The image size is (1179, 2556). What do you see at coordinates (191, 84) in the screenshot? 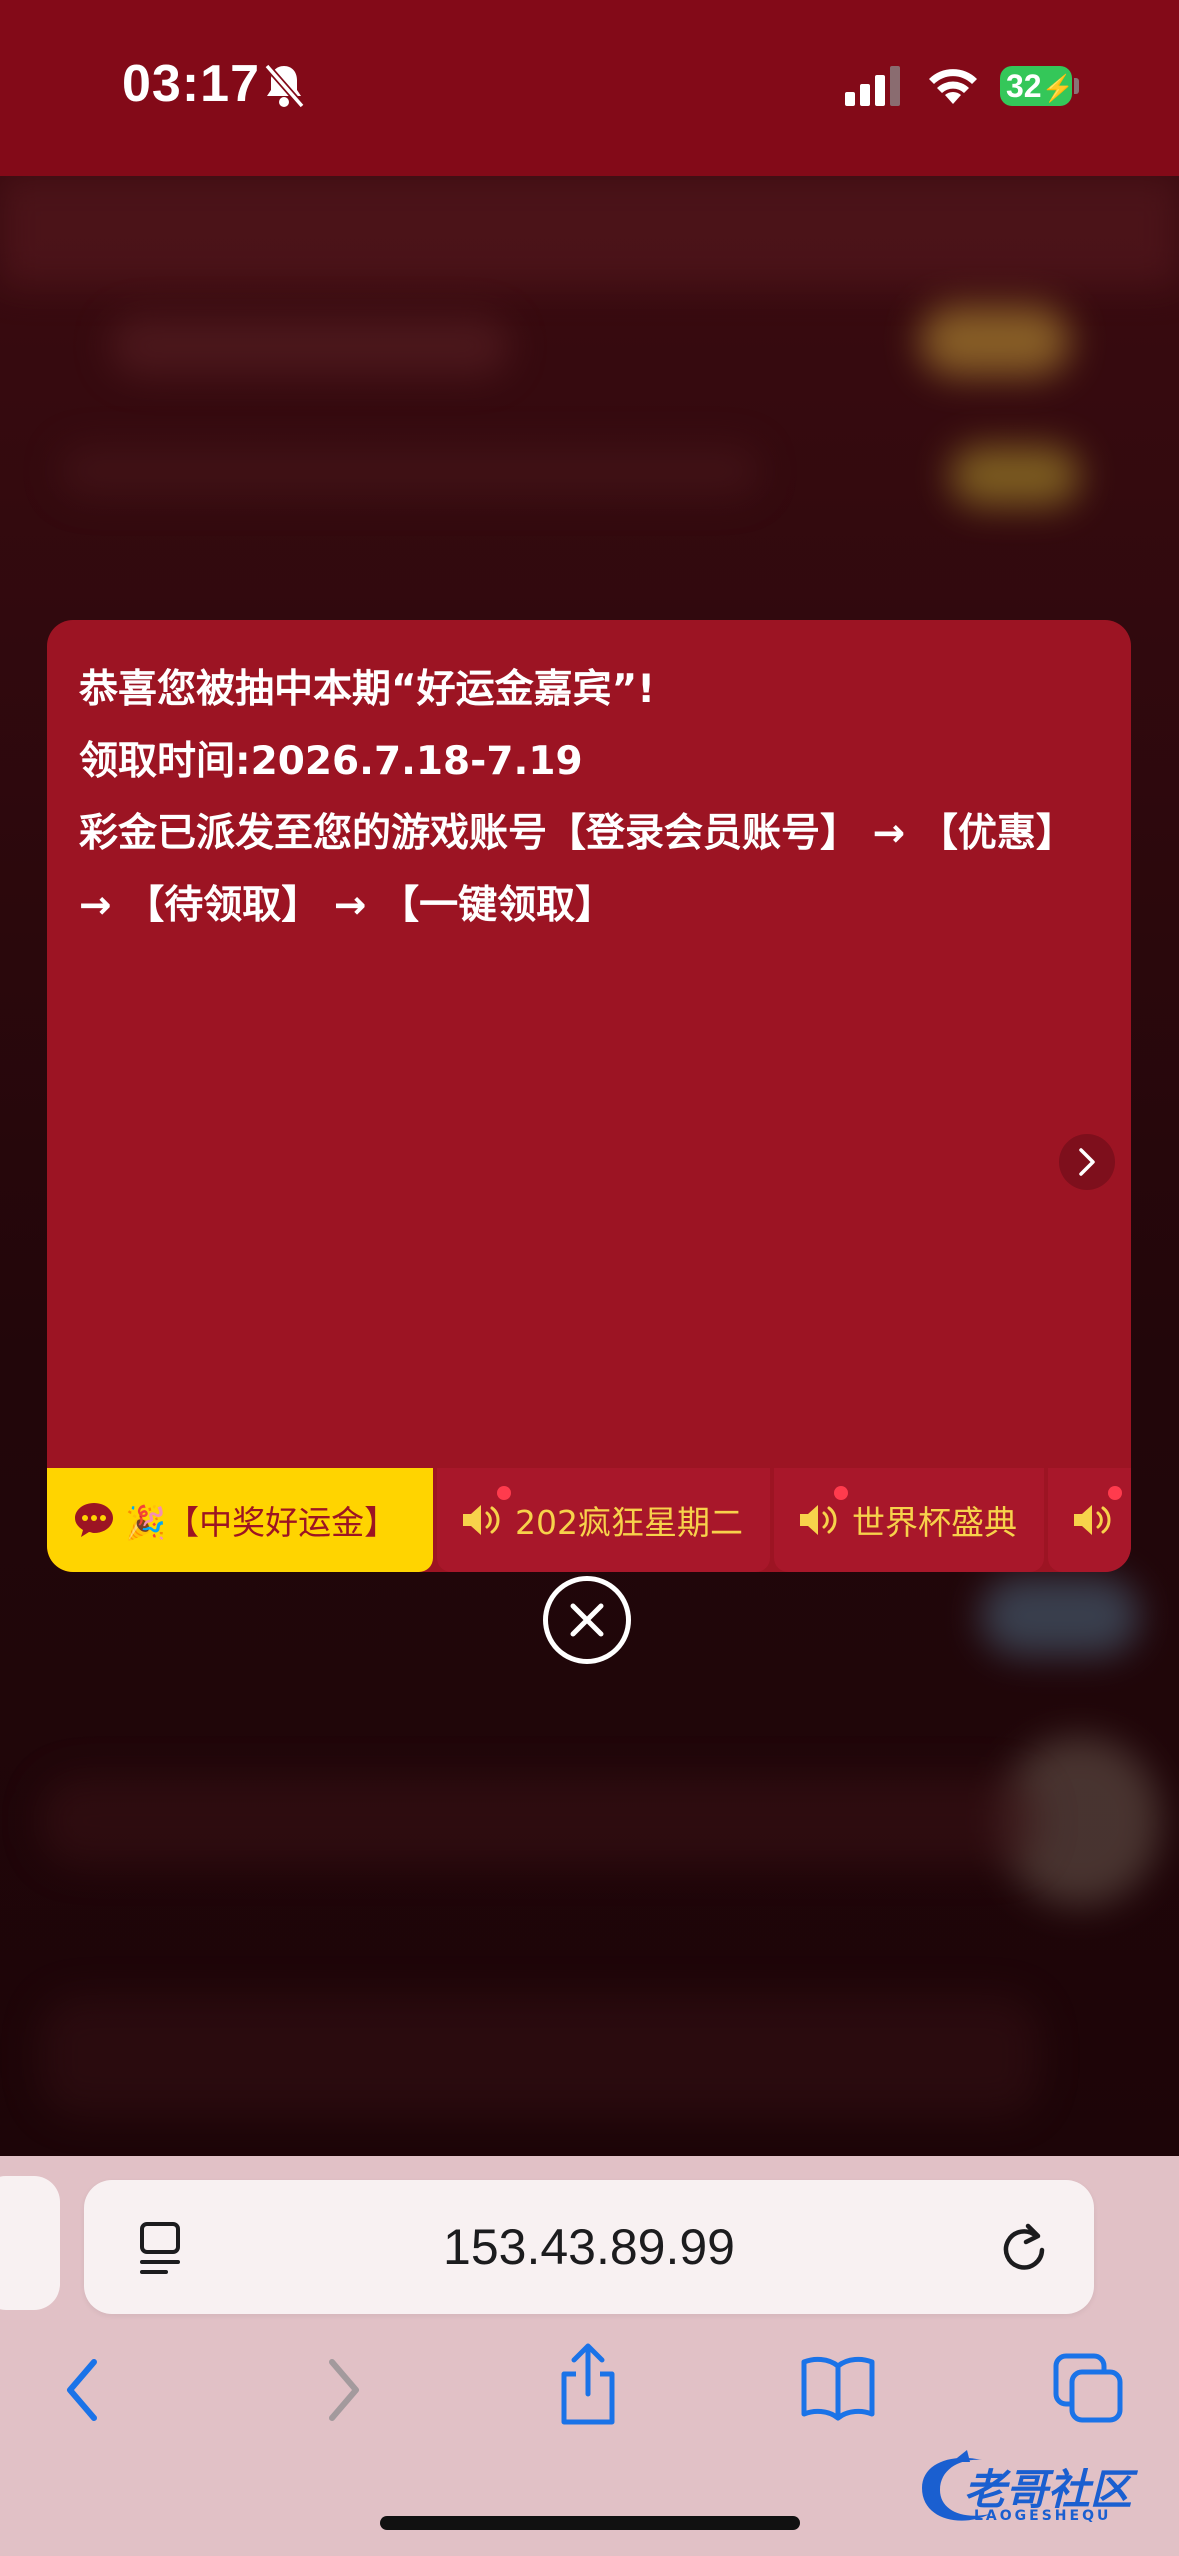
I see `status-time: 03:17` at bounding box center [191, 84].